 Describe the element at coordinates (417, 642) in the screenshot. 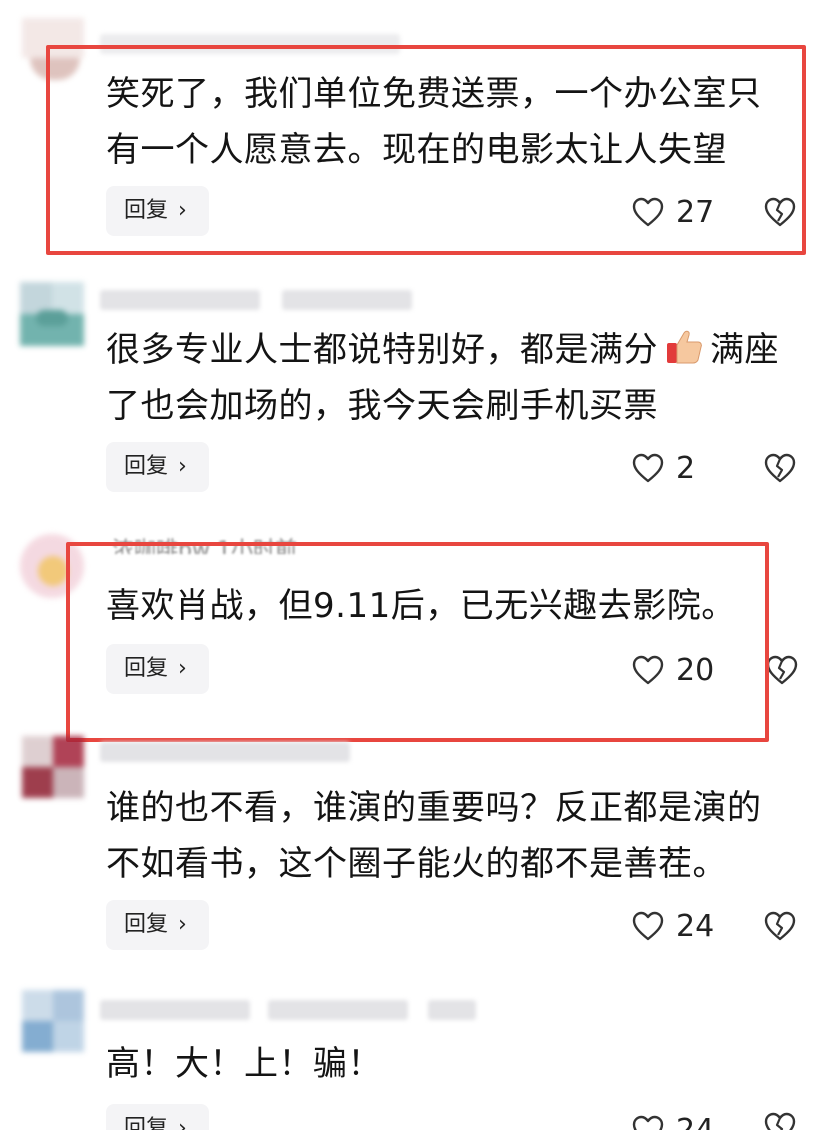

I see `highlight-frame` at that location.